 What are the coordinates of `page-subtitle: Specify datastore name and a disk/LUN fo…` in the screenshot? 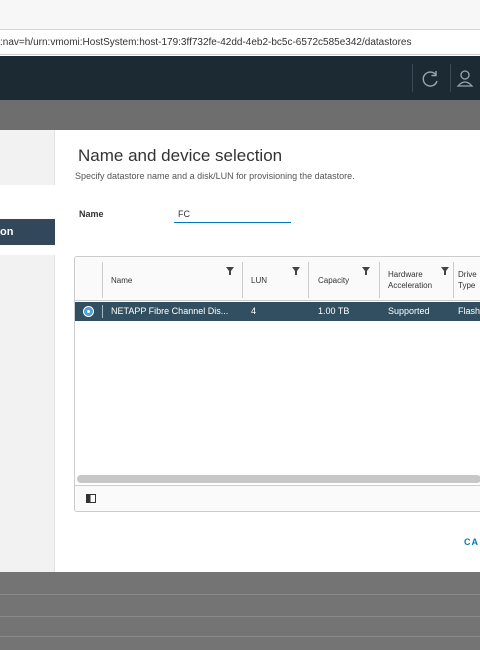 It's located at (215, 176).